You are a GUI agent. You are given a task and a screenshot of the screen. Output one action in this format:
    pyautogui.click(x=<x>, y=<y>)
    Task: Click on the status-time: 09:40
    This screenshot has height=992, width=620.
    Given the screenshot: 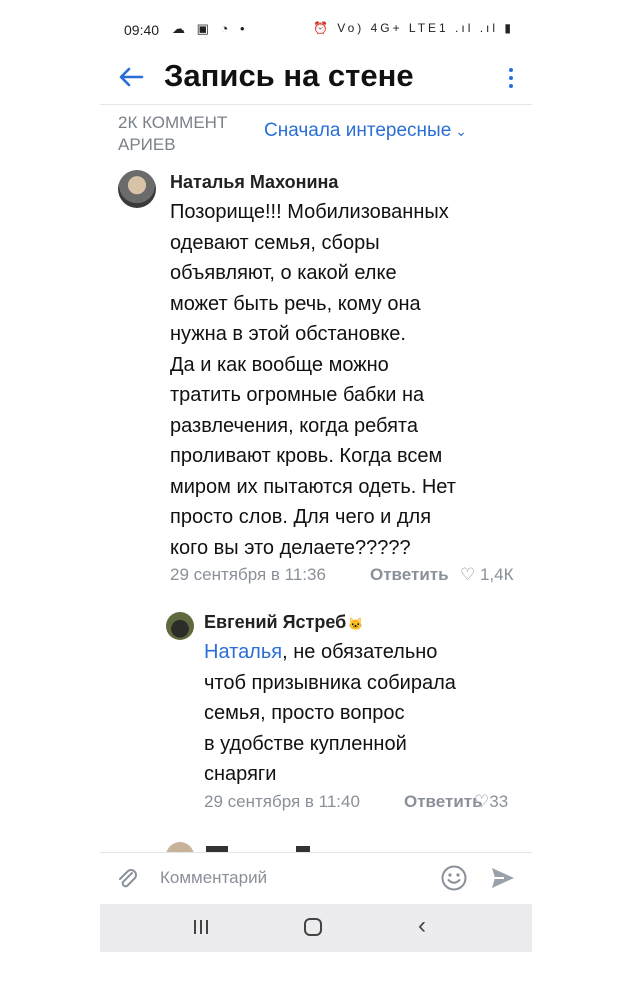 What is the action you would take?
    pyautogui.click(x=142, y=30)
    